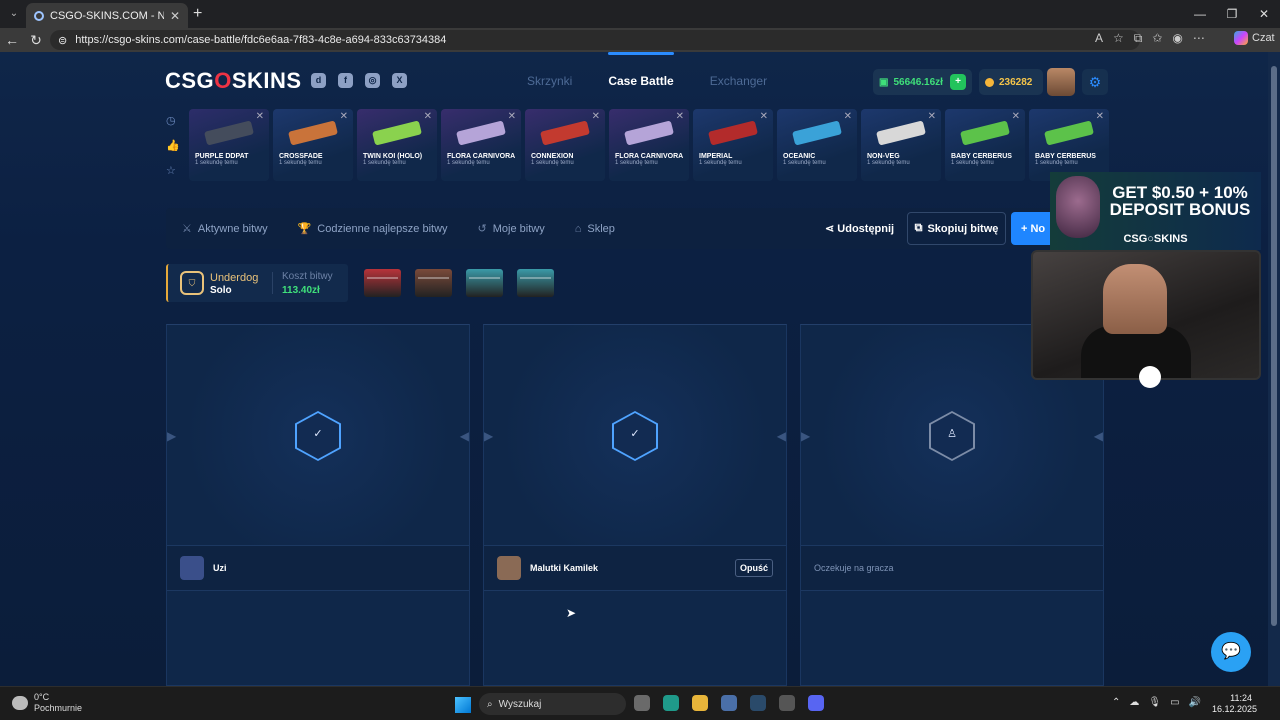 This screenshot has height=720, width=1280. I want to click on page-scrollbar, so click(1274, 369).